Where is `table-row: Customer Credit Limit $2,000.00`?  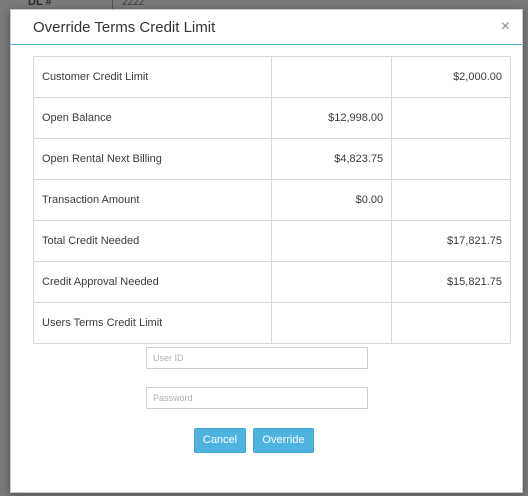
table-row: Customer Credit Limit $2,000.00 is located at coordinates (271, 77).